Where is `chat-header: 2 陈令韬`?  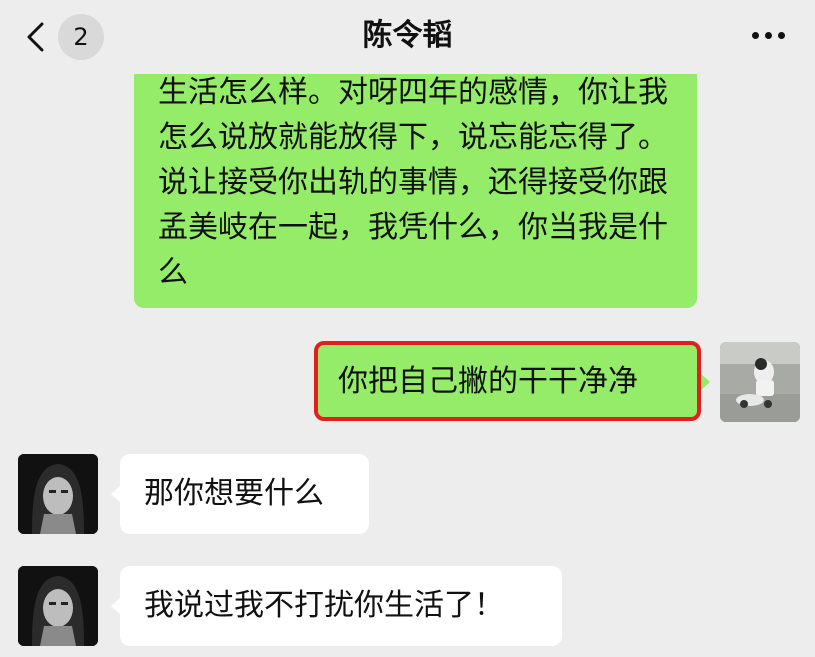 chat-header: 2 陈令韬 is located at coordinates (407, 37).